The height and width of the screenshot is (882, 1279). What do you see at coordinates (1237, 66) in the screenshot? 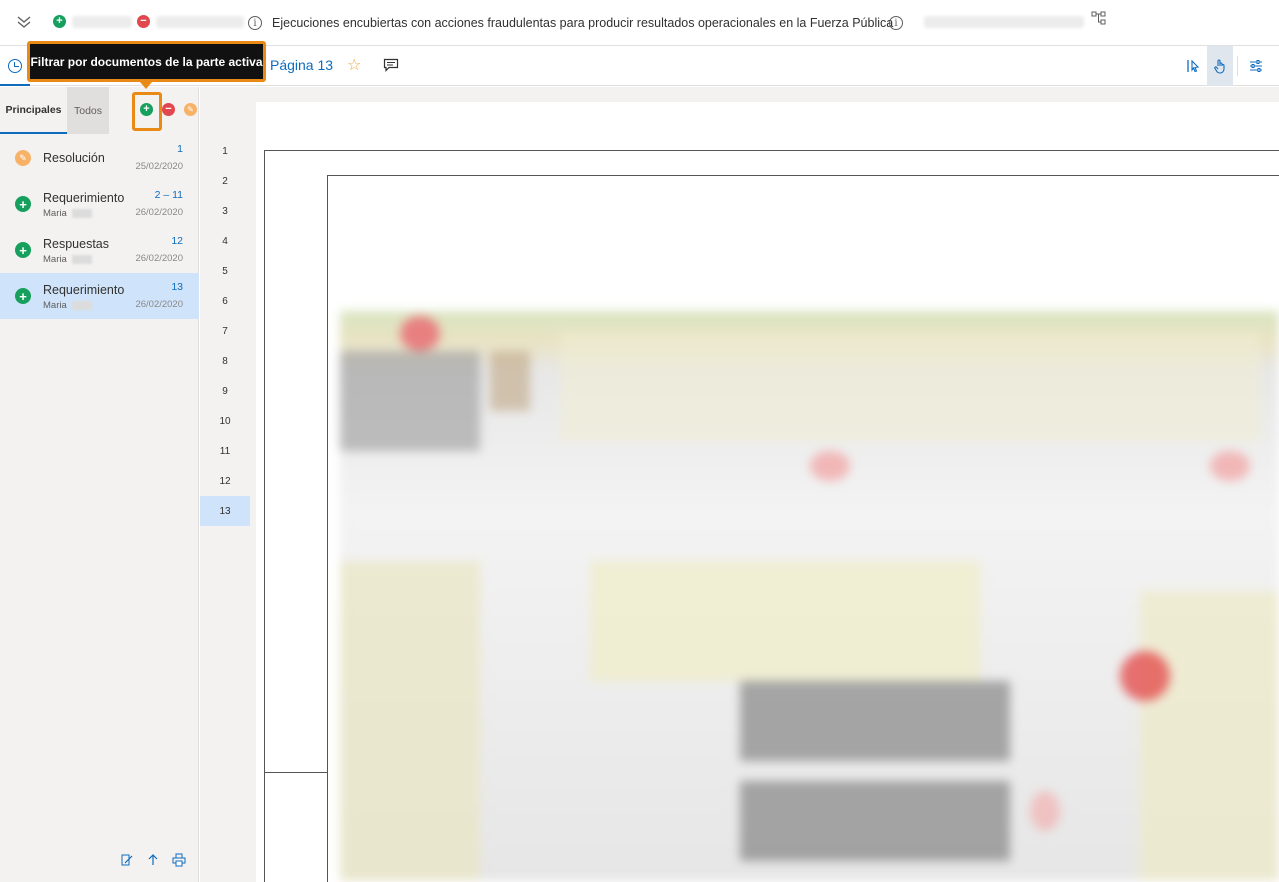
I see `toolbar-divider` at bounding box center [1237, 66].